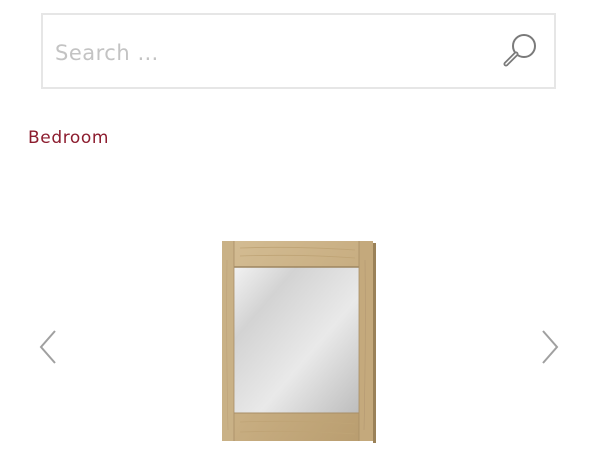 This screenshot has width=600, height=450. I want to click on chevron-left-icon, so click(47, 347).